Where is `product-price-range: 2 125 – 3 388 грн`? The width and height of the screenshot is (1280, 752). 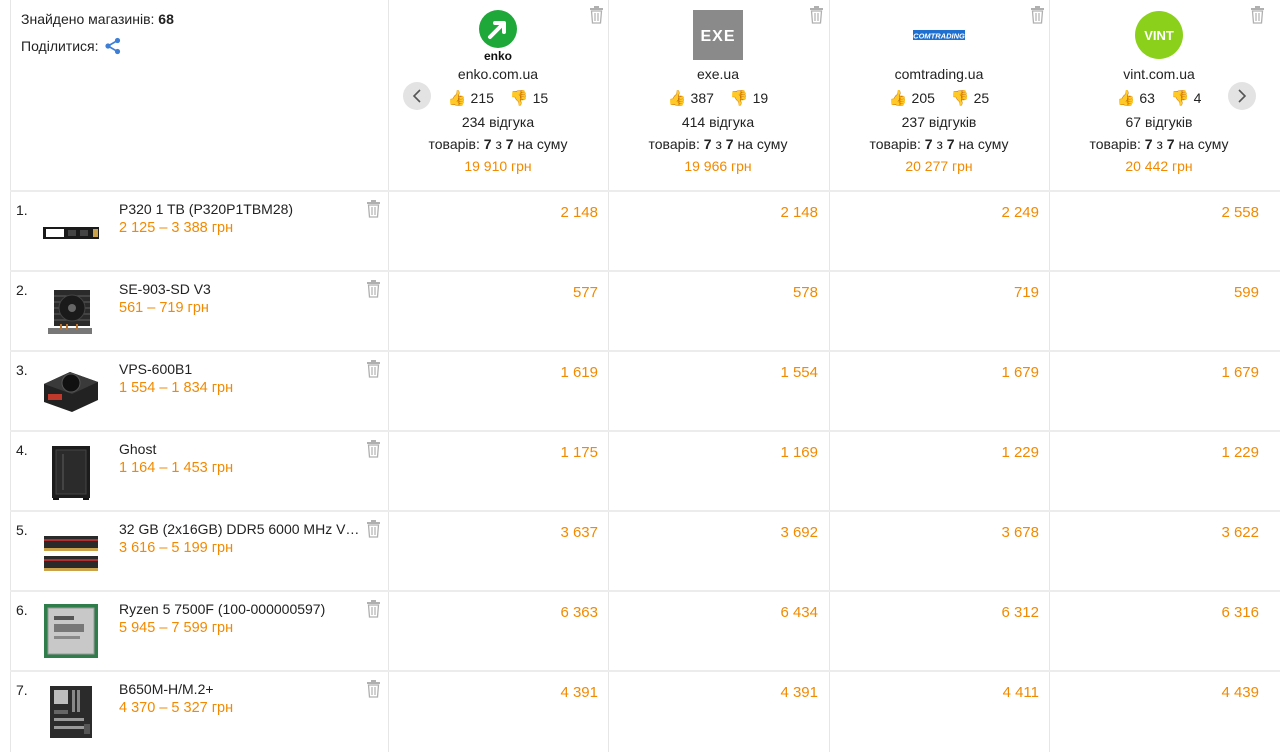 product-price-range: 2 125 – 3 388 грн is located at coordinates (176, 228).